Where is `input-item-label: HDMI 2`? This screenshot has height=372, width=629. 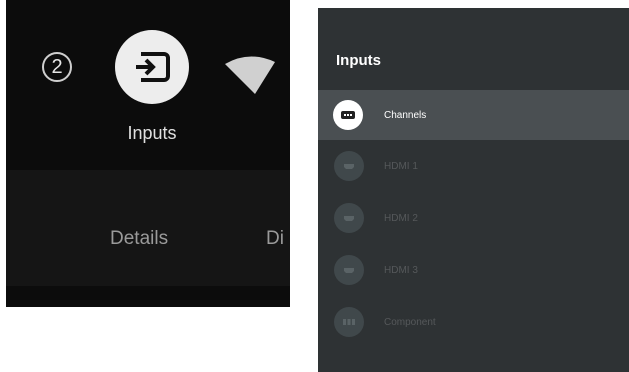 input-item-label: HDMI 2 is located at coordinates (401, 218).